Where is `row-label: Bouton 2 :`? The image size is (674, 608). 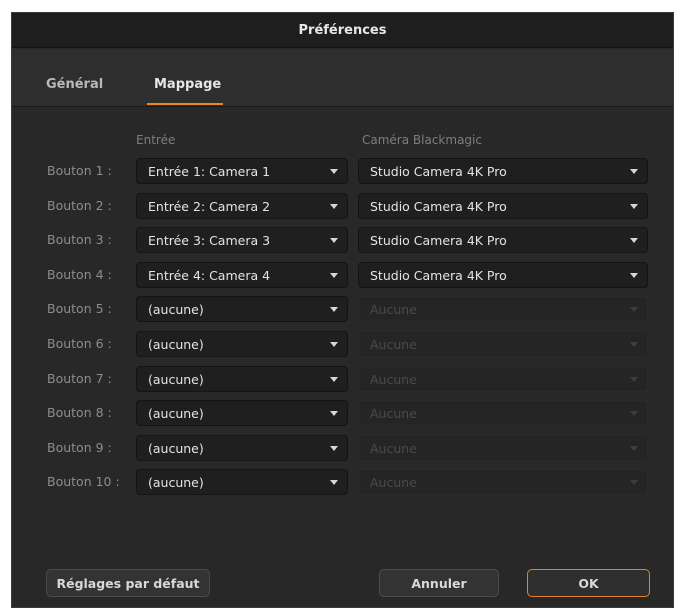
row-label: Bouton 2 : is located at coordinates (79, 205).